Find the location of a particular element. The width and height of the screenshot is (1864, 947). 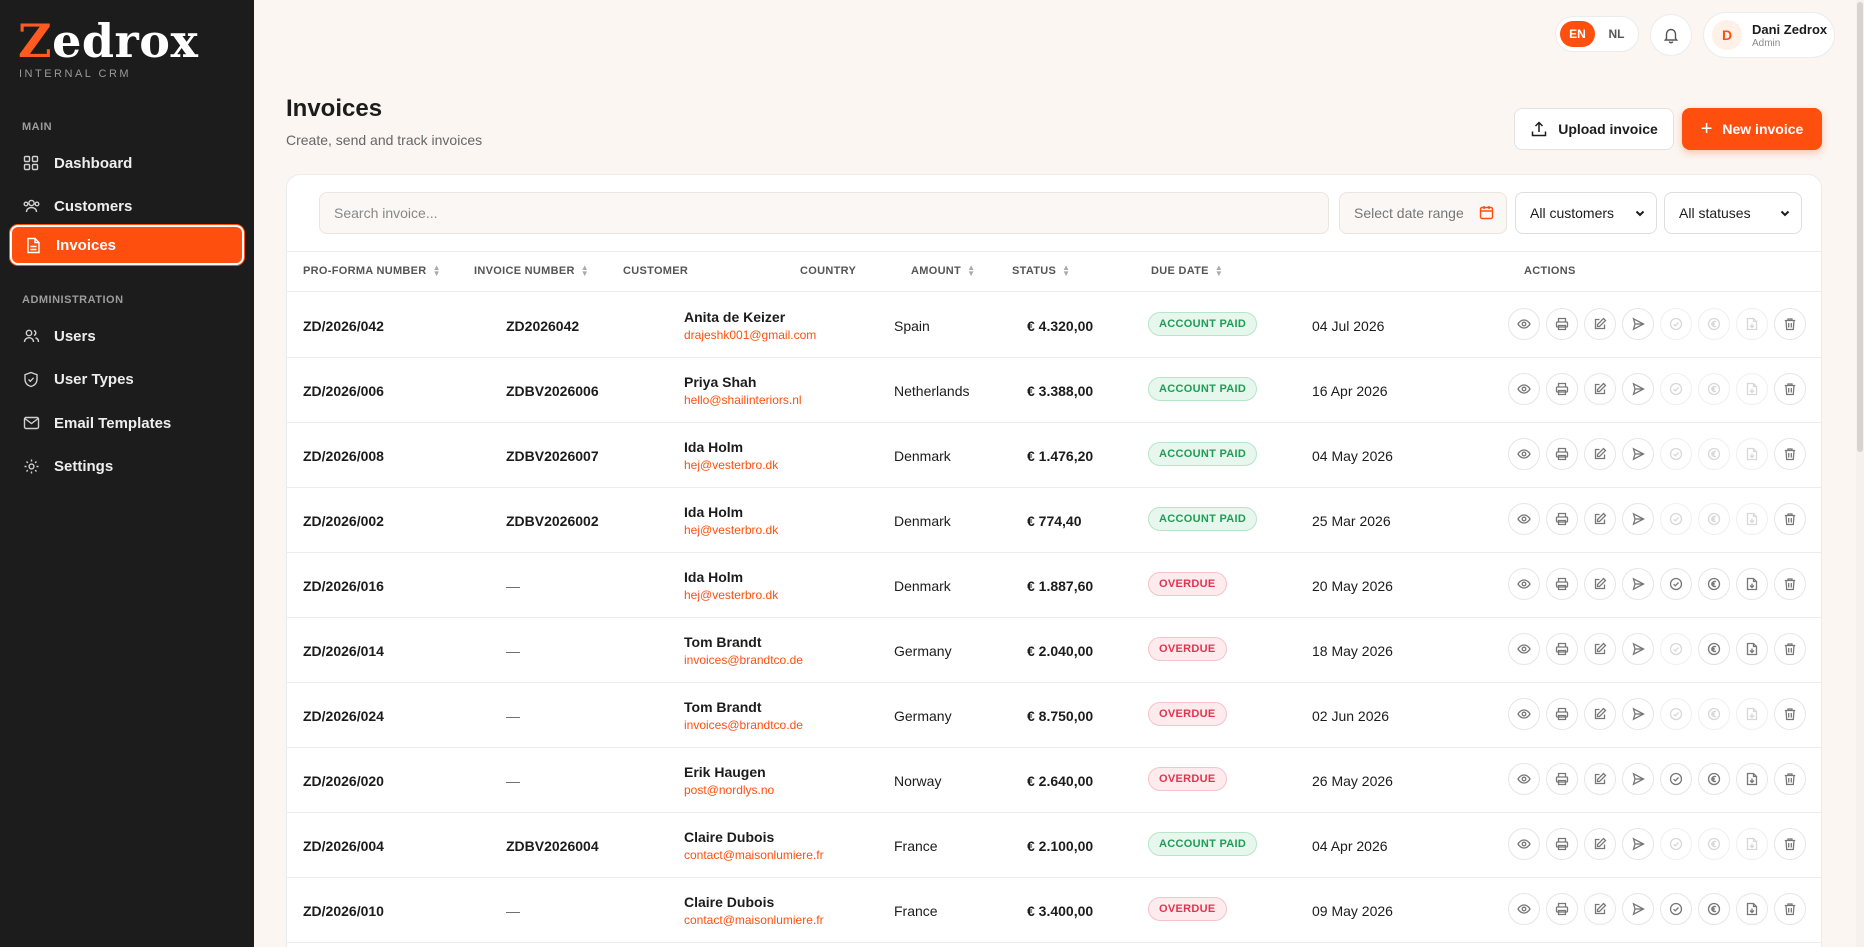

notifications-button is located at coordinates (1671, 35).